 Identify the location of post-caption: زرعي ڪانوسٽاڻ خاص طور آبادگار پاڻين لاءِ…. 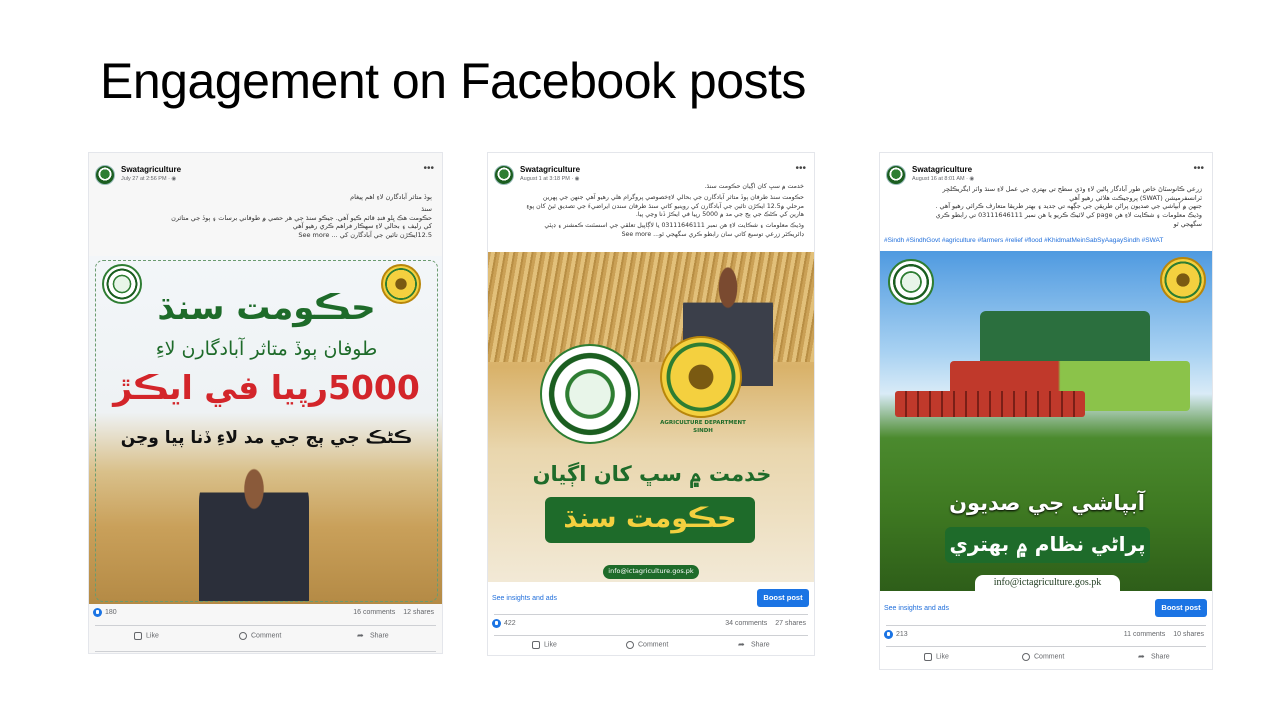
(1045, 206).